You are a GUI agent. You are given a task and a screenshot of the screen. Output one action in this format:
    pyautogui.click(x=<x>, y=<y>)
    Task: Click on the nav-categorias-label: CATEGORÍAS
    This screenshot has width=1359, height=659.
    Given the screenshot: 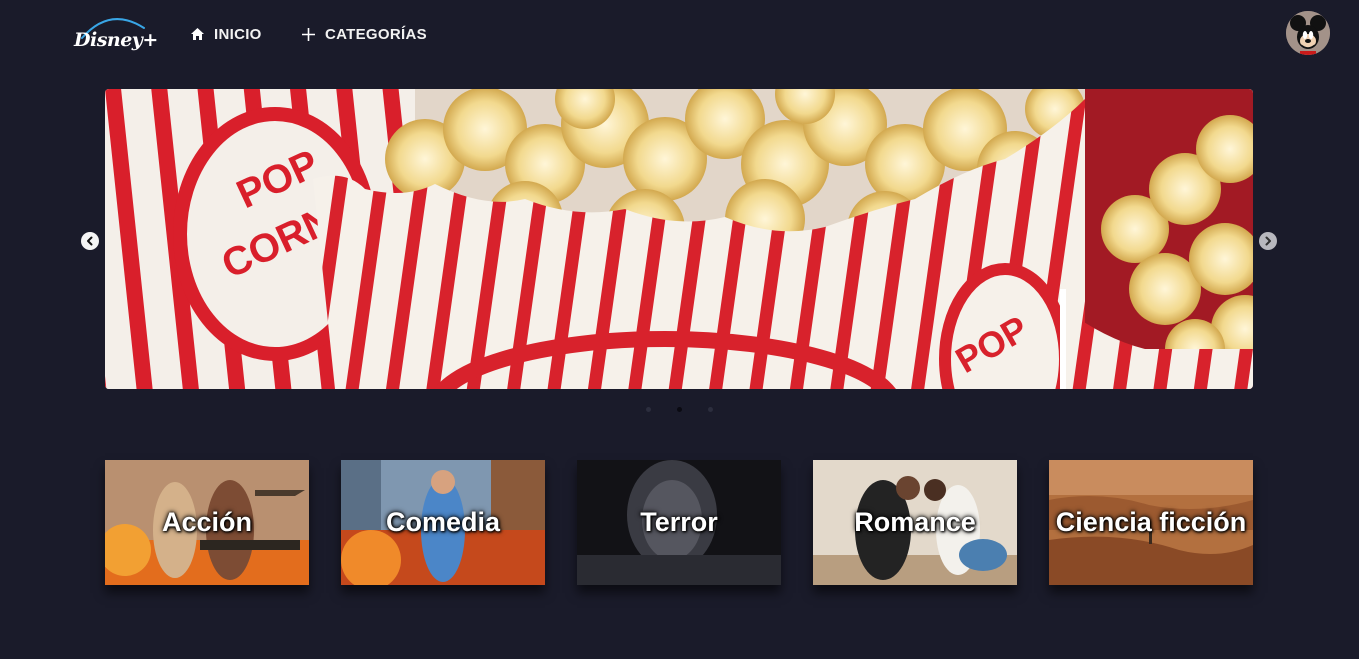 What is the action you would take?
    pyautogui.click(x=376, y=34)
    